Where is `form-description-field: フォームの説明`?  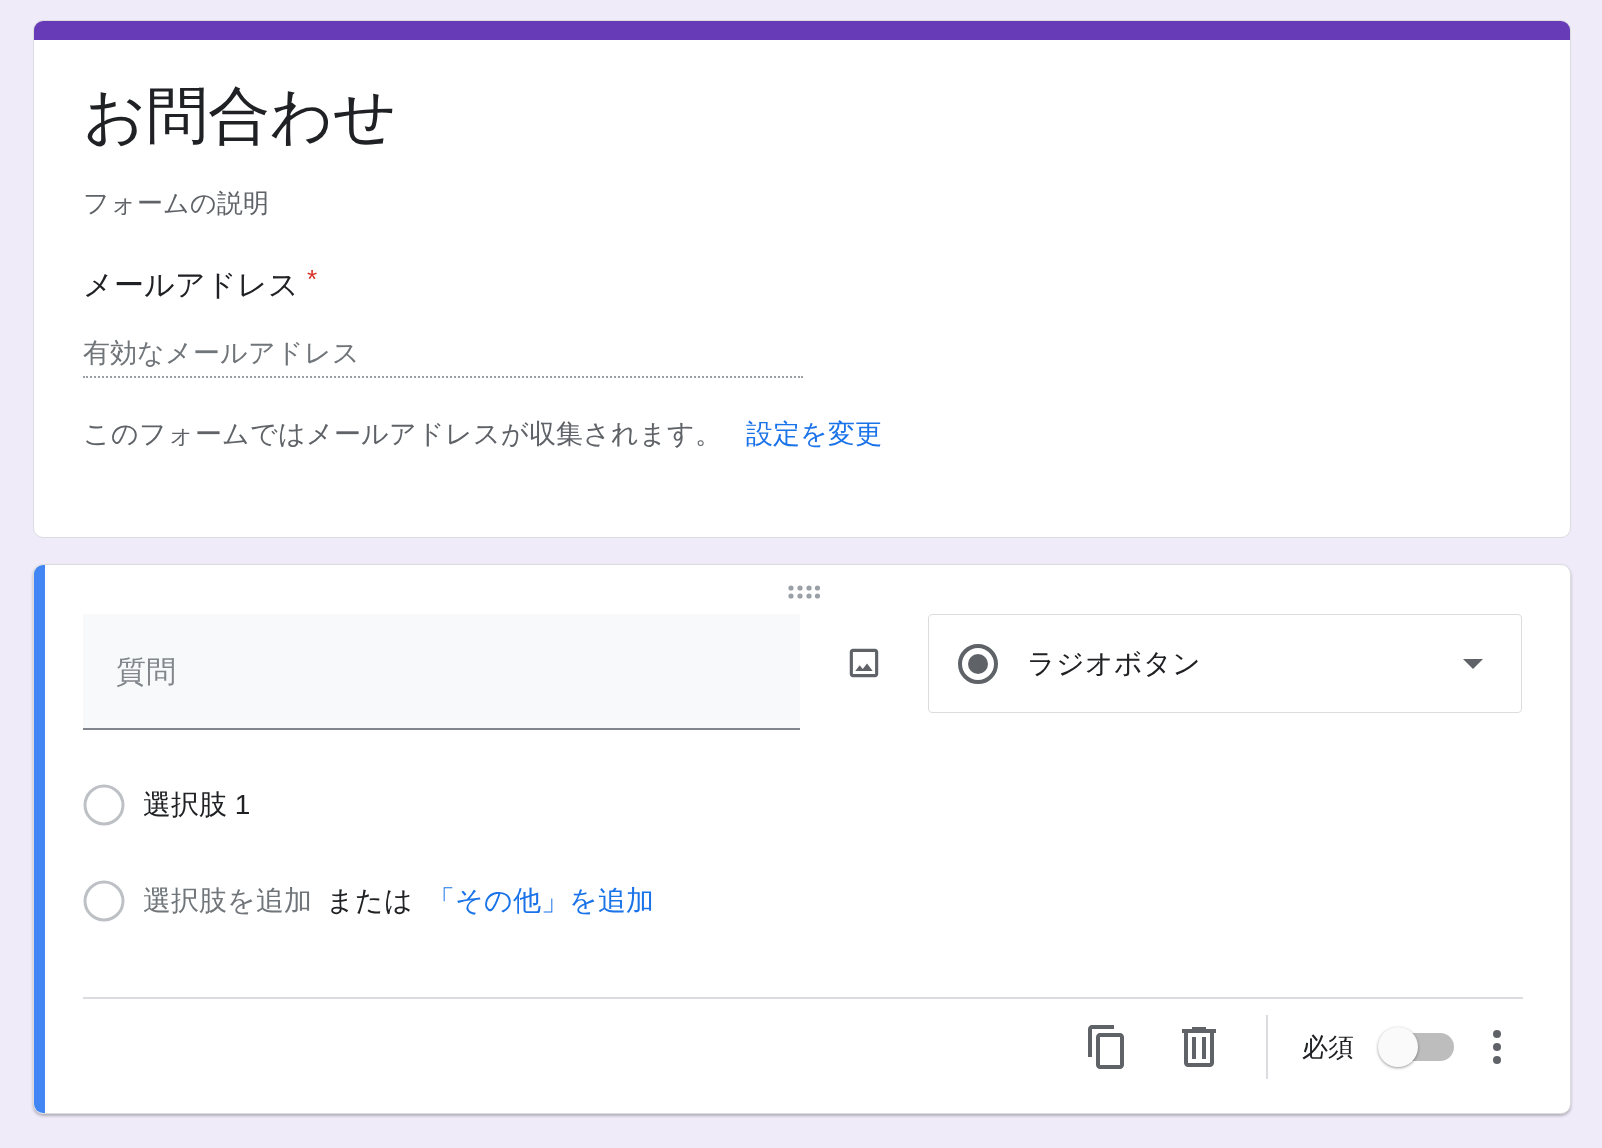 form-description-field: フォームの説明 is located at coordinates (176, 203).